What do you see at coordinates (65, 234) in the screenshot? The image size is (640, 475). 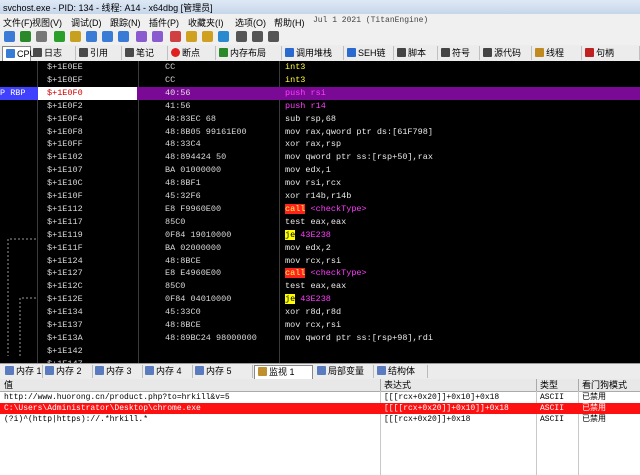 I see `address: $+1E119` at bounding box center [65, 234].